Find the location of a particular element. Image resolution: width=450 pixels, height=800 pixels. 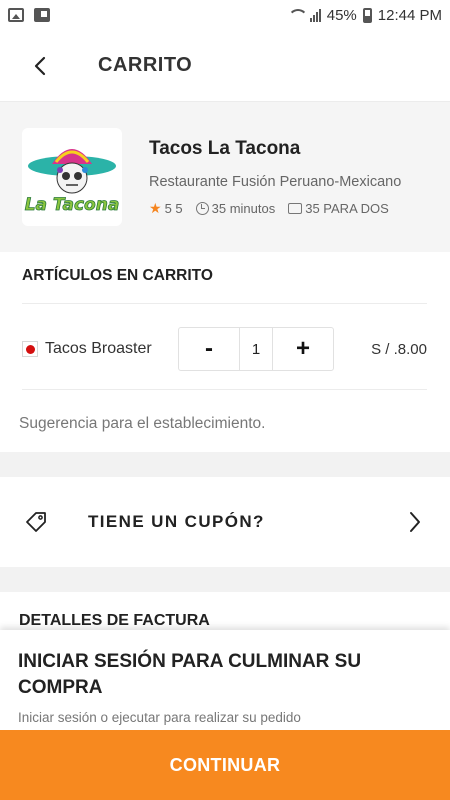

clock-icon is located at coordinates (202, 208).